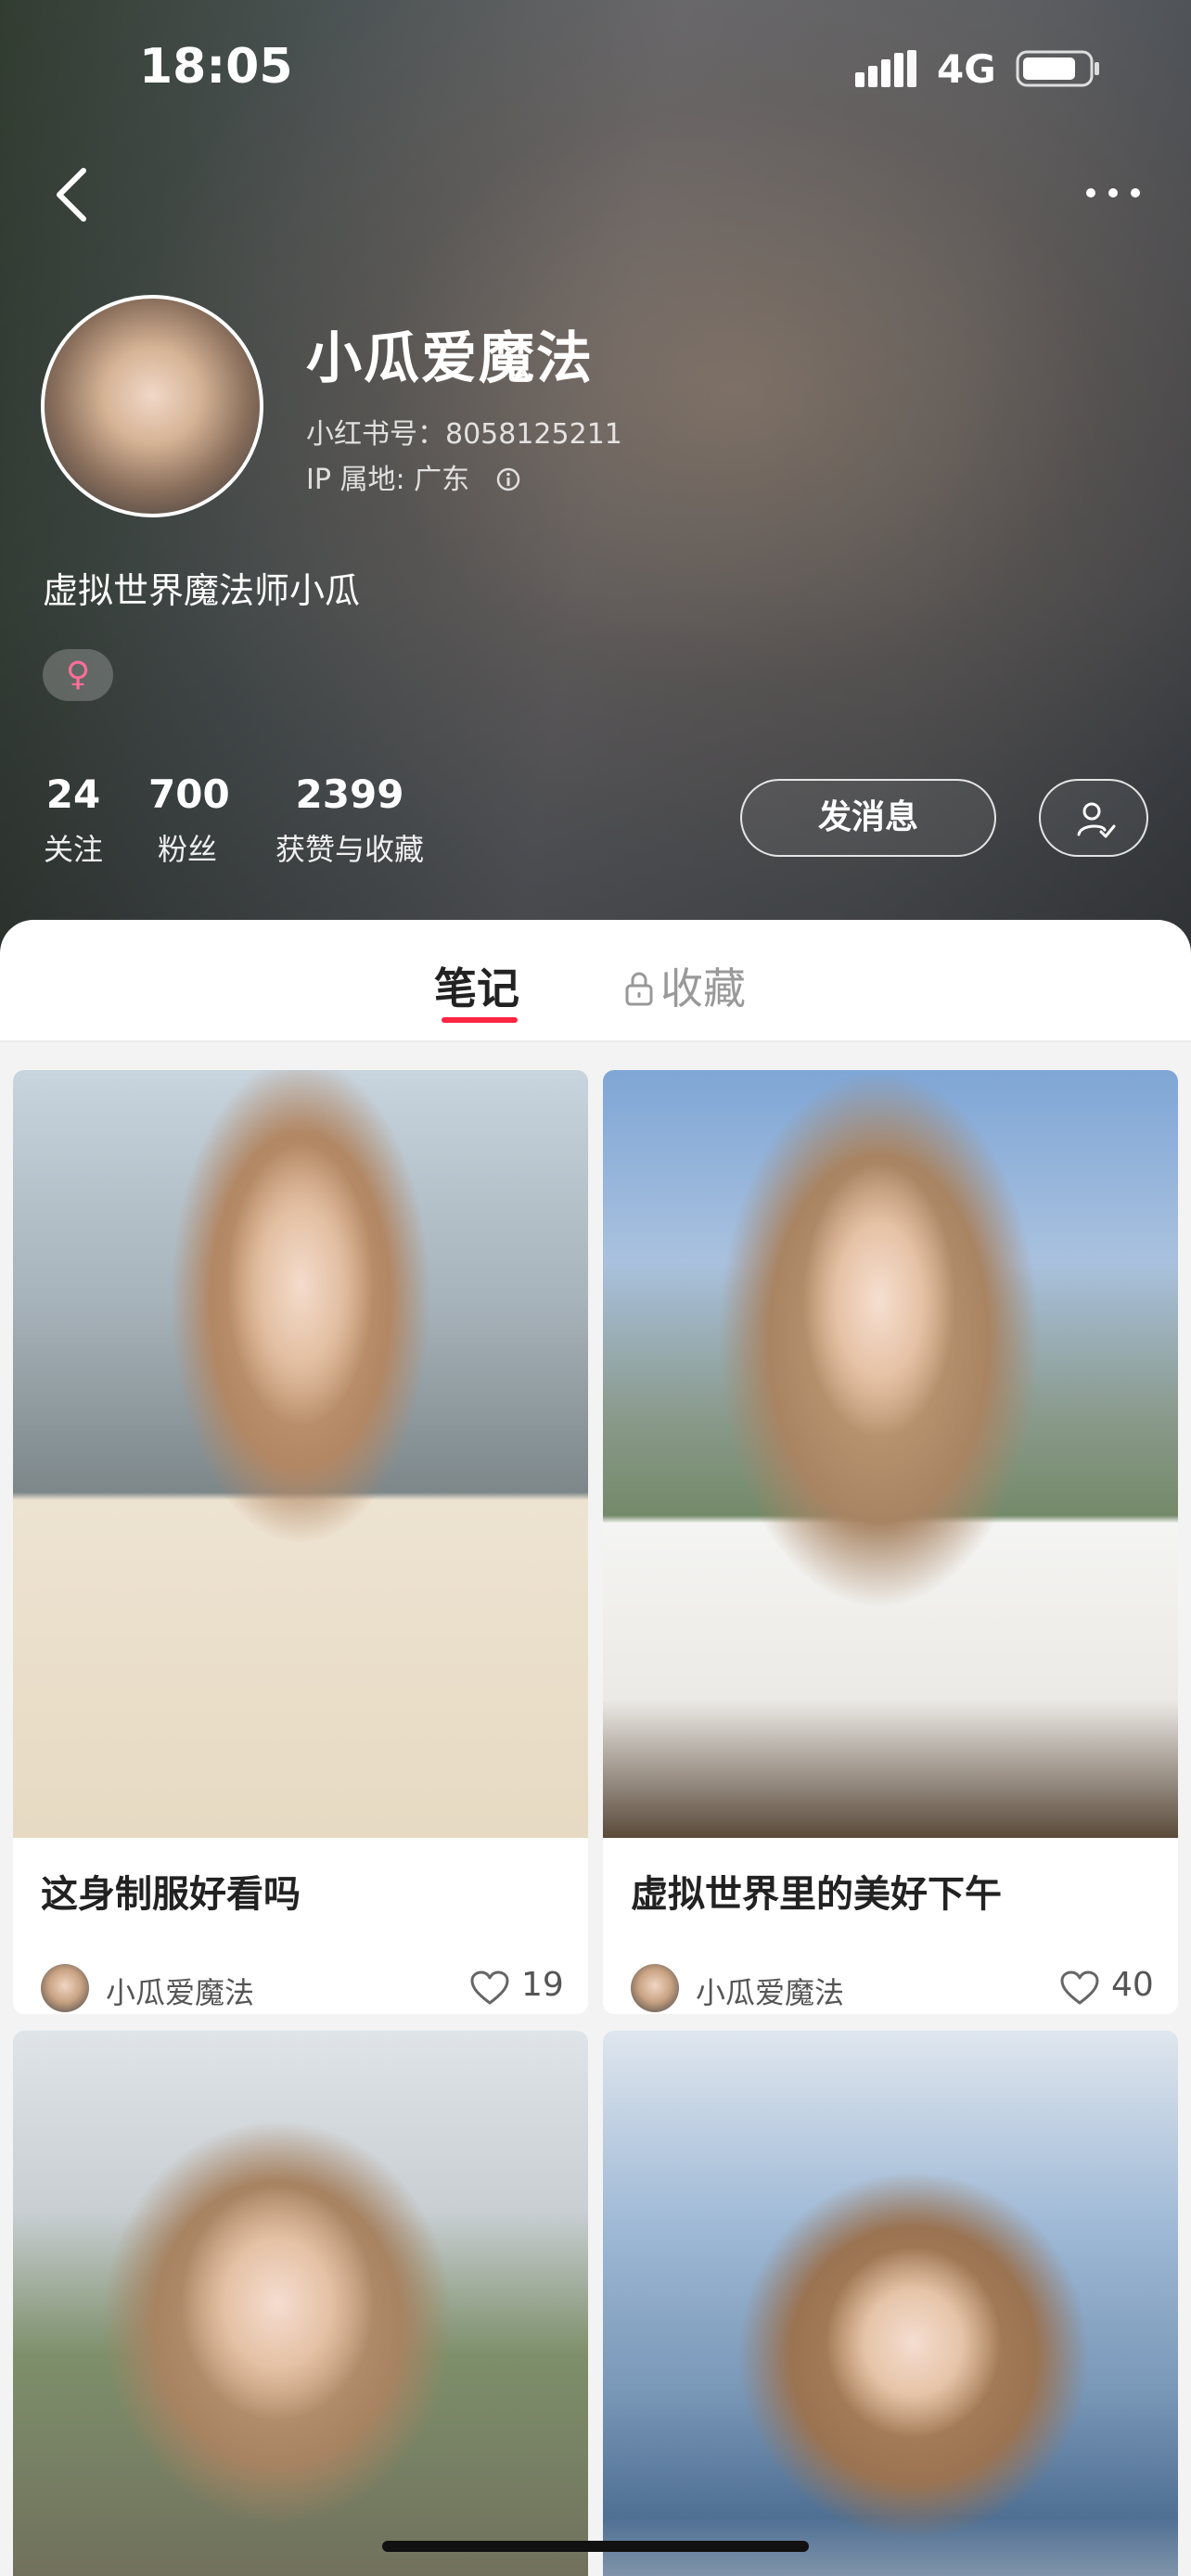 This screenshot has height=2576, width=1191. I want to click on gender-badge: ♀, so click(78, 675).